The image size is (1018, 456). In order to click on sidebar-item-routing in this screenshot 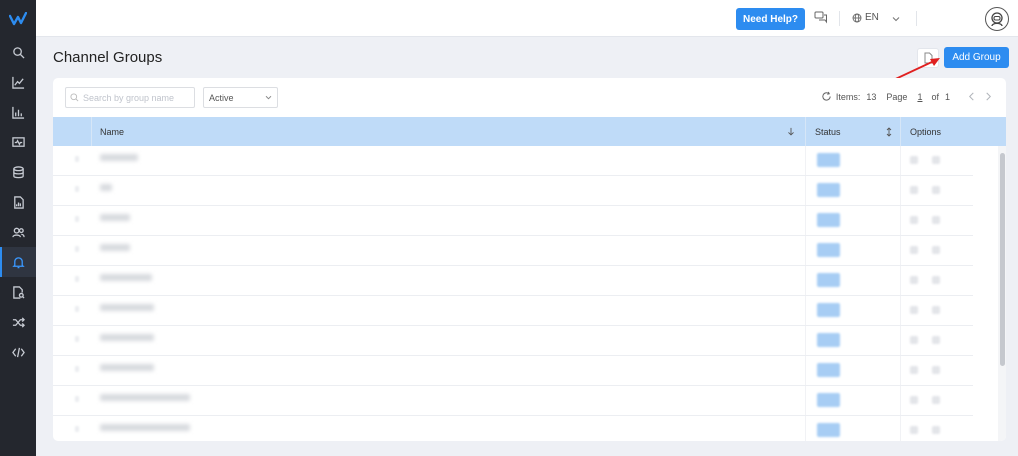, I will do `click(18, 322)`.